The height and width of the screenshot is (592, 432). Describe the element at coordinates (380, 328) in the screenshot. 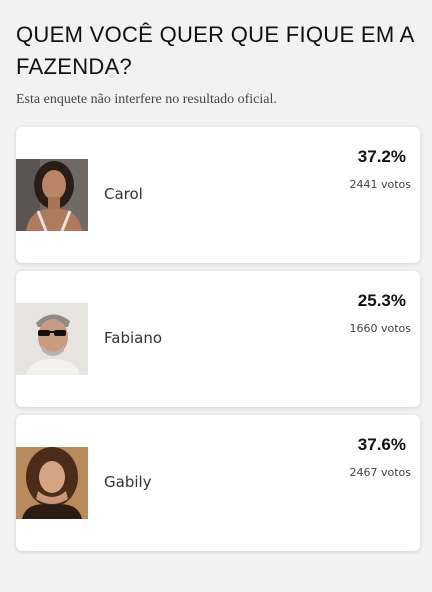

I see `option-votes: 1660 votos` at that location.